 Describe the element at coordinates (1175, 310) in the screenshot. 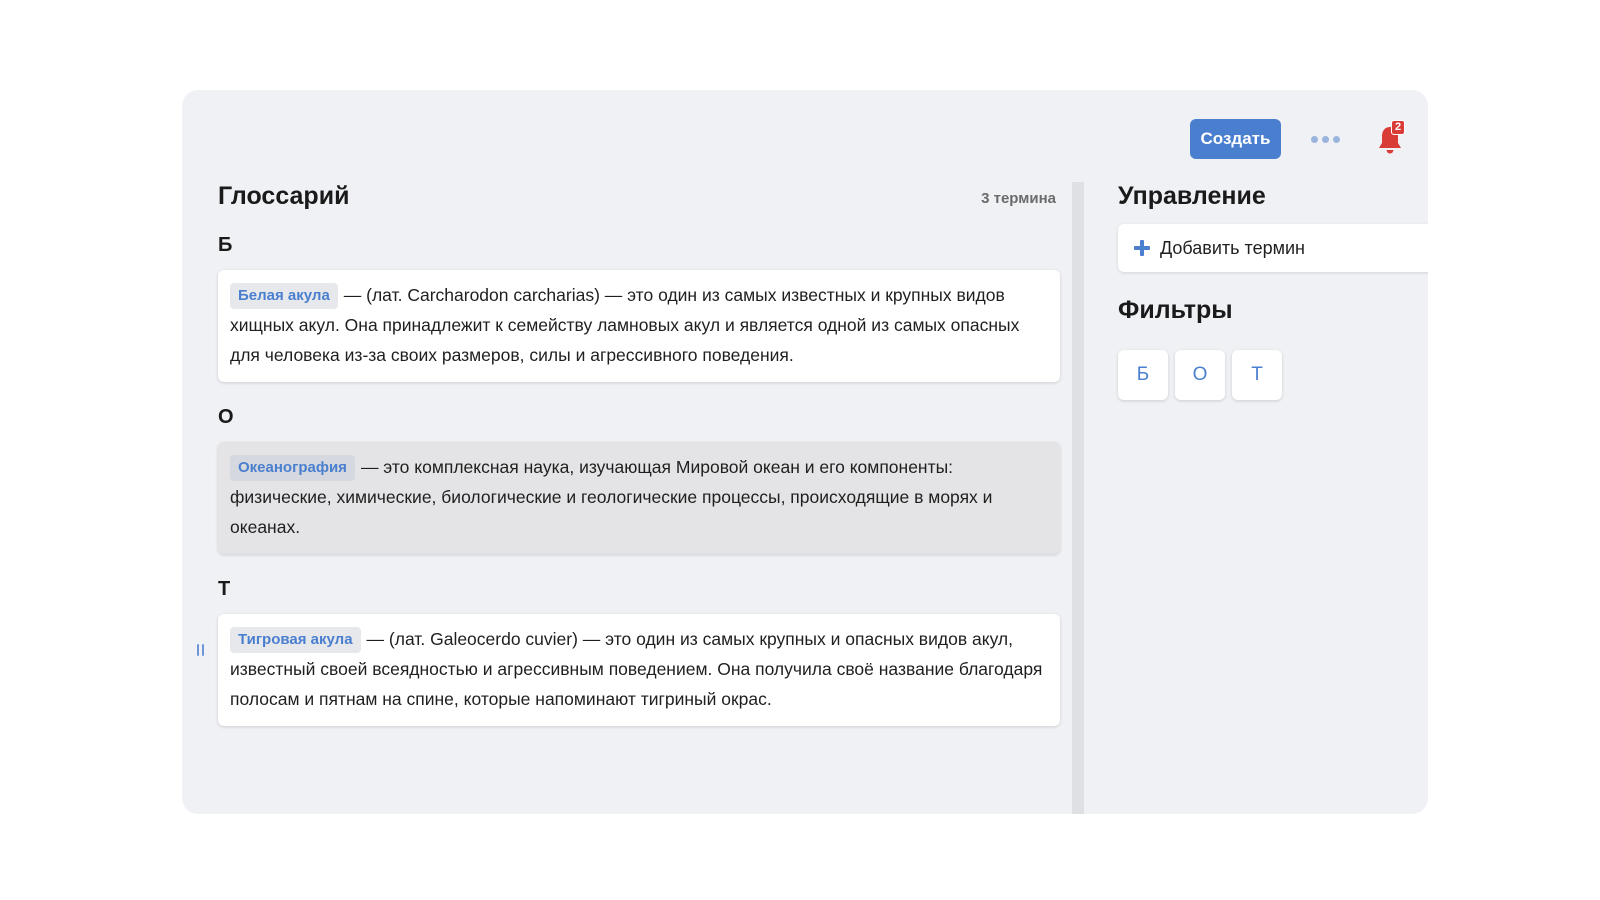

I see `filters-title: Фильтры` at that location.